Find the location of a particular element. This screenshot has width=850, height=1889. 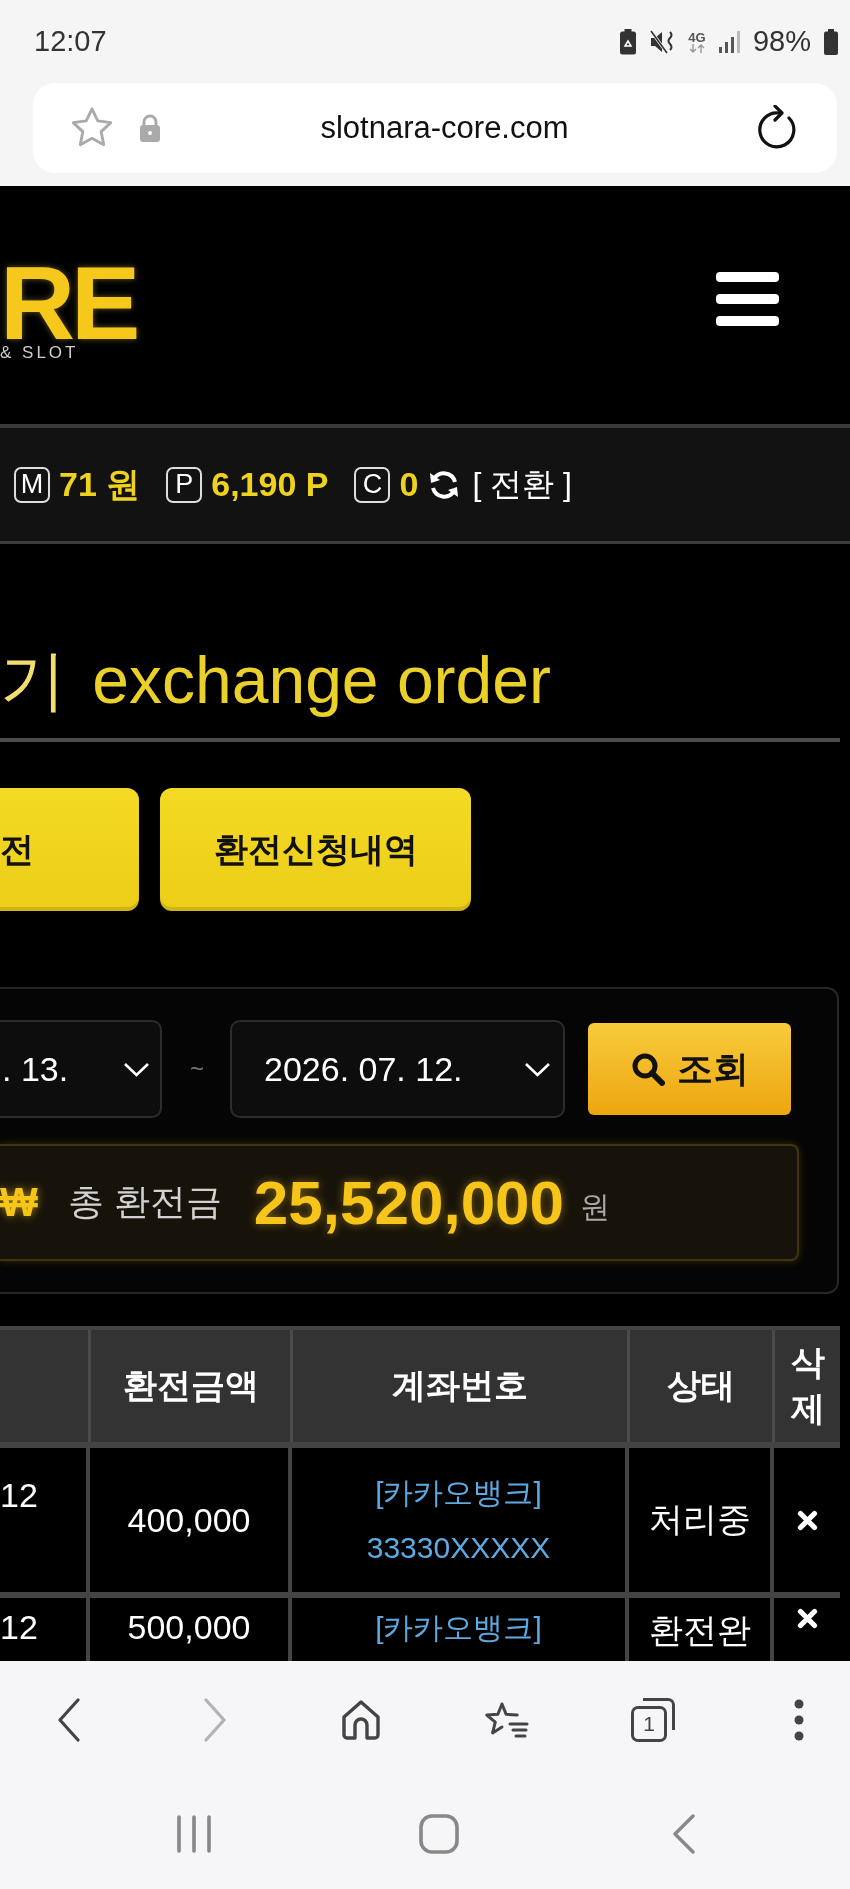

refresh-icon is located at coordinates (444, 484).